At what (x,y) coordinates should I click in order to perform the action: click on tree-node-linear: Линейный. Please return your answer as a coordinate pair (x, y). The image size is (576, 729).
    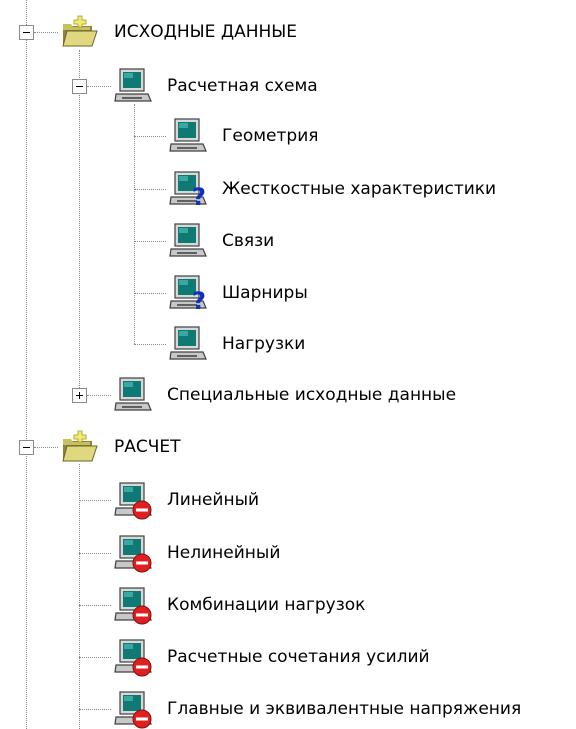
    Looking at the image, I should click on (186, 500).